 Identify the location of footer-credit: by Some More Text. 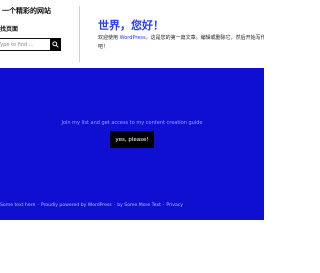
(139, 205).